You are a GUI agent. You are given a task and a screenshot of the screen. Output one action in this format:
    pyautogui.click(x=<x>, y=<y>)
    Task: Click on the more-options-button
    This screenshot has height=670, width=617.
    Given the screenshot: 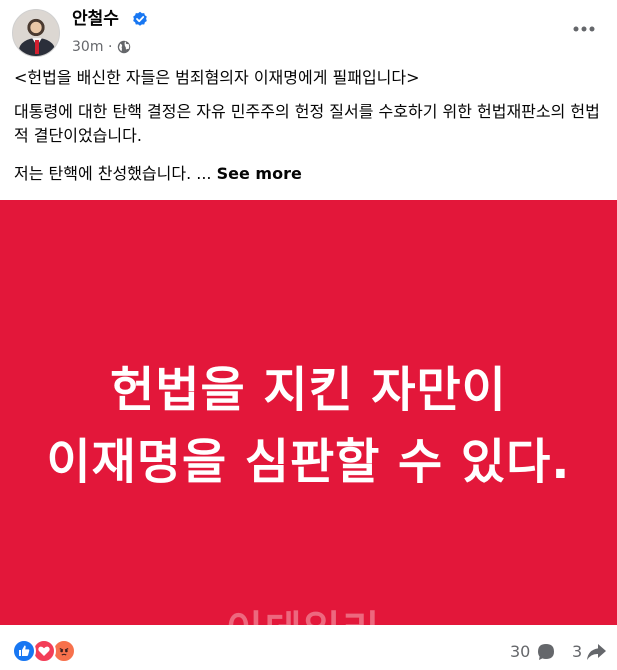 What is the action you would take?
    pyautogui.click(x=584, y=29)
    